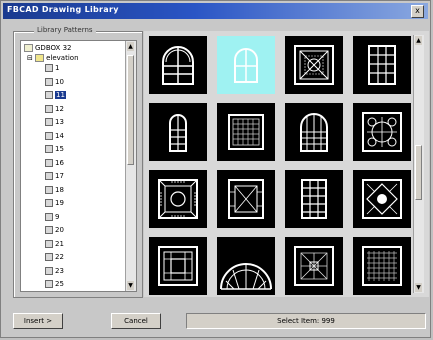  Describe the element at coordinates (246, 276) in the screenshot. I see `fanlight-icon` at that location.